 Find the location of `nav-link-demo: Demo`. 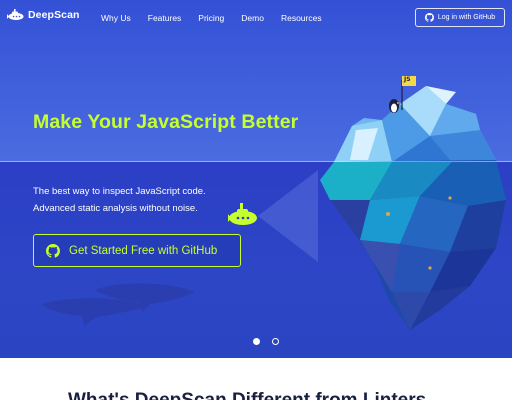

nav-link-demo: Demo is located at coordinates (252, 18).